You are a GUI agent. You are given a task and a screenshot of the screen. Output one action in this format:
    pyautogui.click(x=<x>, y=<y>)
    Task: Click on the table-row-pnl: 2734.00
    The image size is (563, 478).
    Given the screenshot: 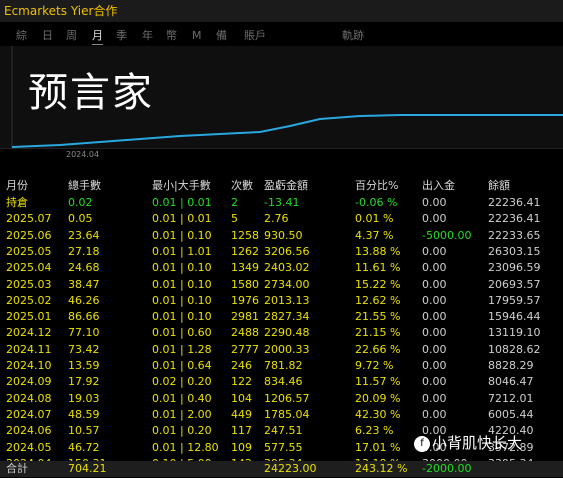 What is the action you would take?
    pyautogui.click(x=287, y=284)
    